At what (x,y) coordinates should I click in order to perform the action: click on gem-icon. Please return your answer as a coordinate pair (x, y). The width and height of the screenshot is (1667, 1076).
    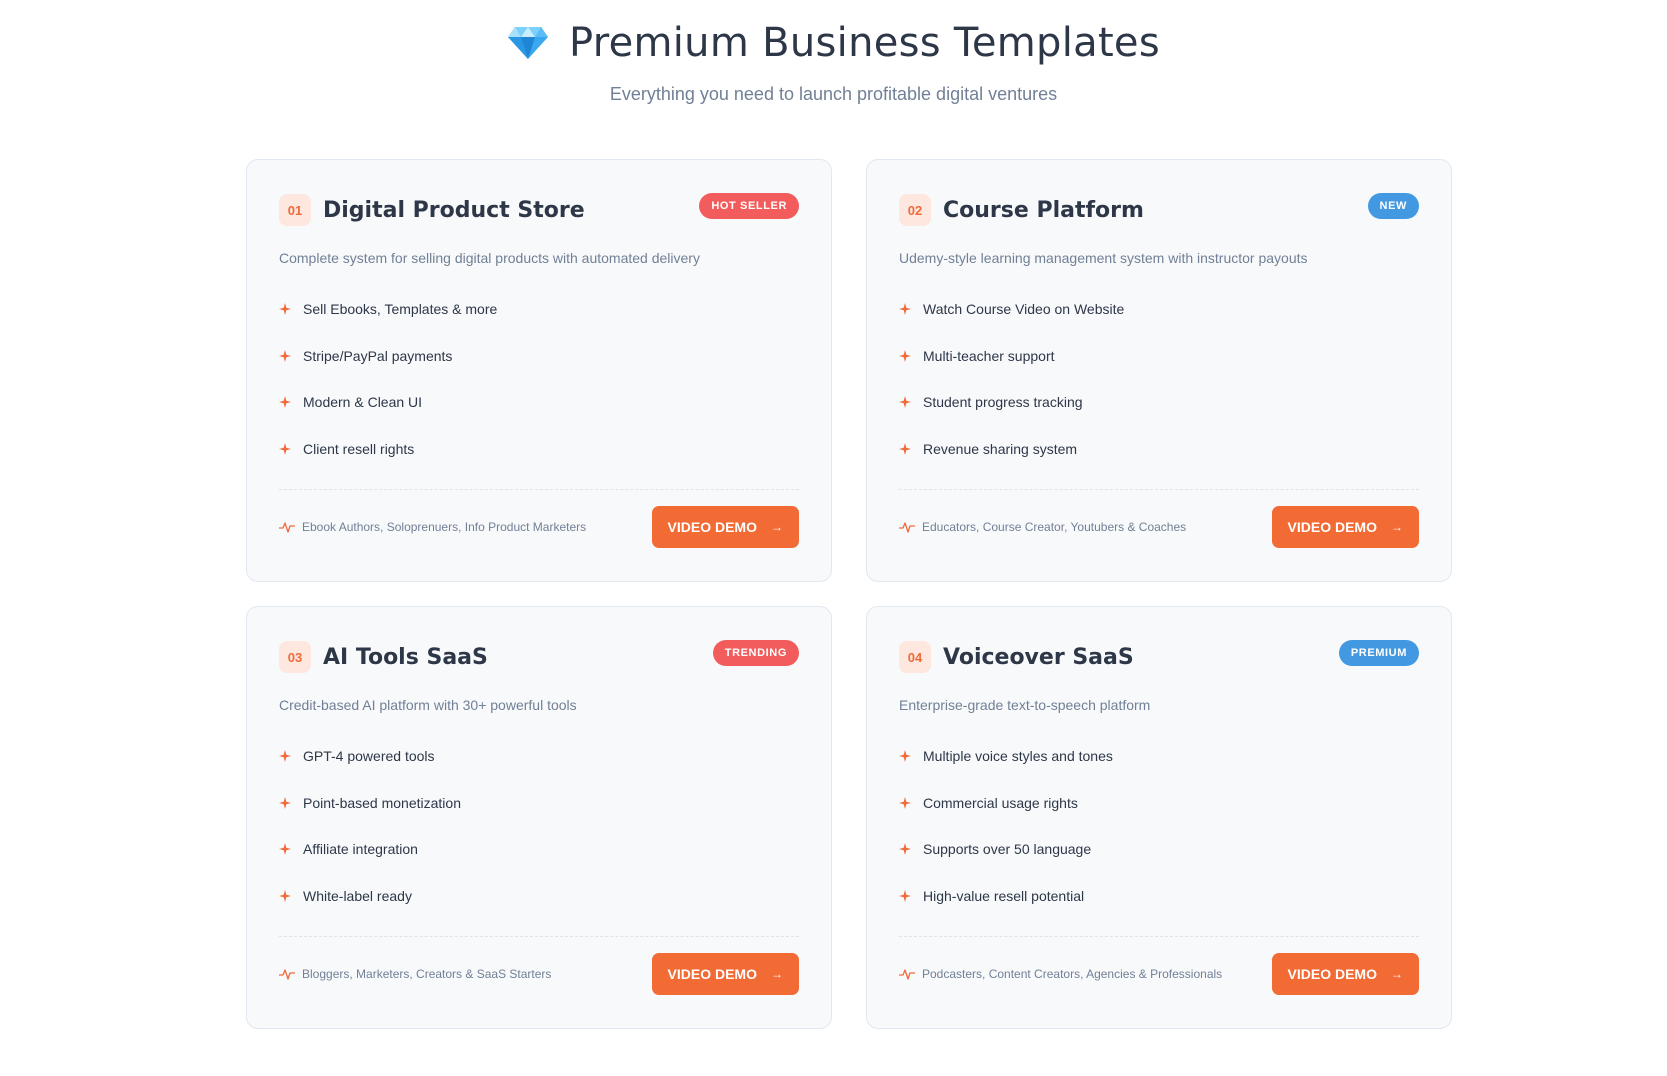
    Looking at the image, I should click on (528, 43).